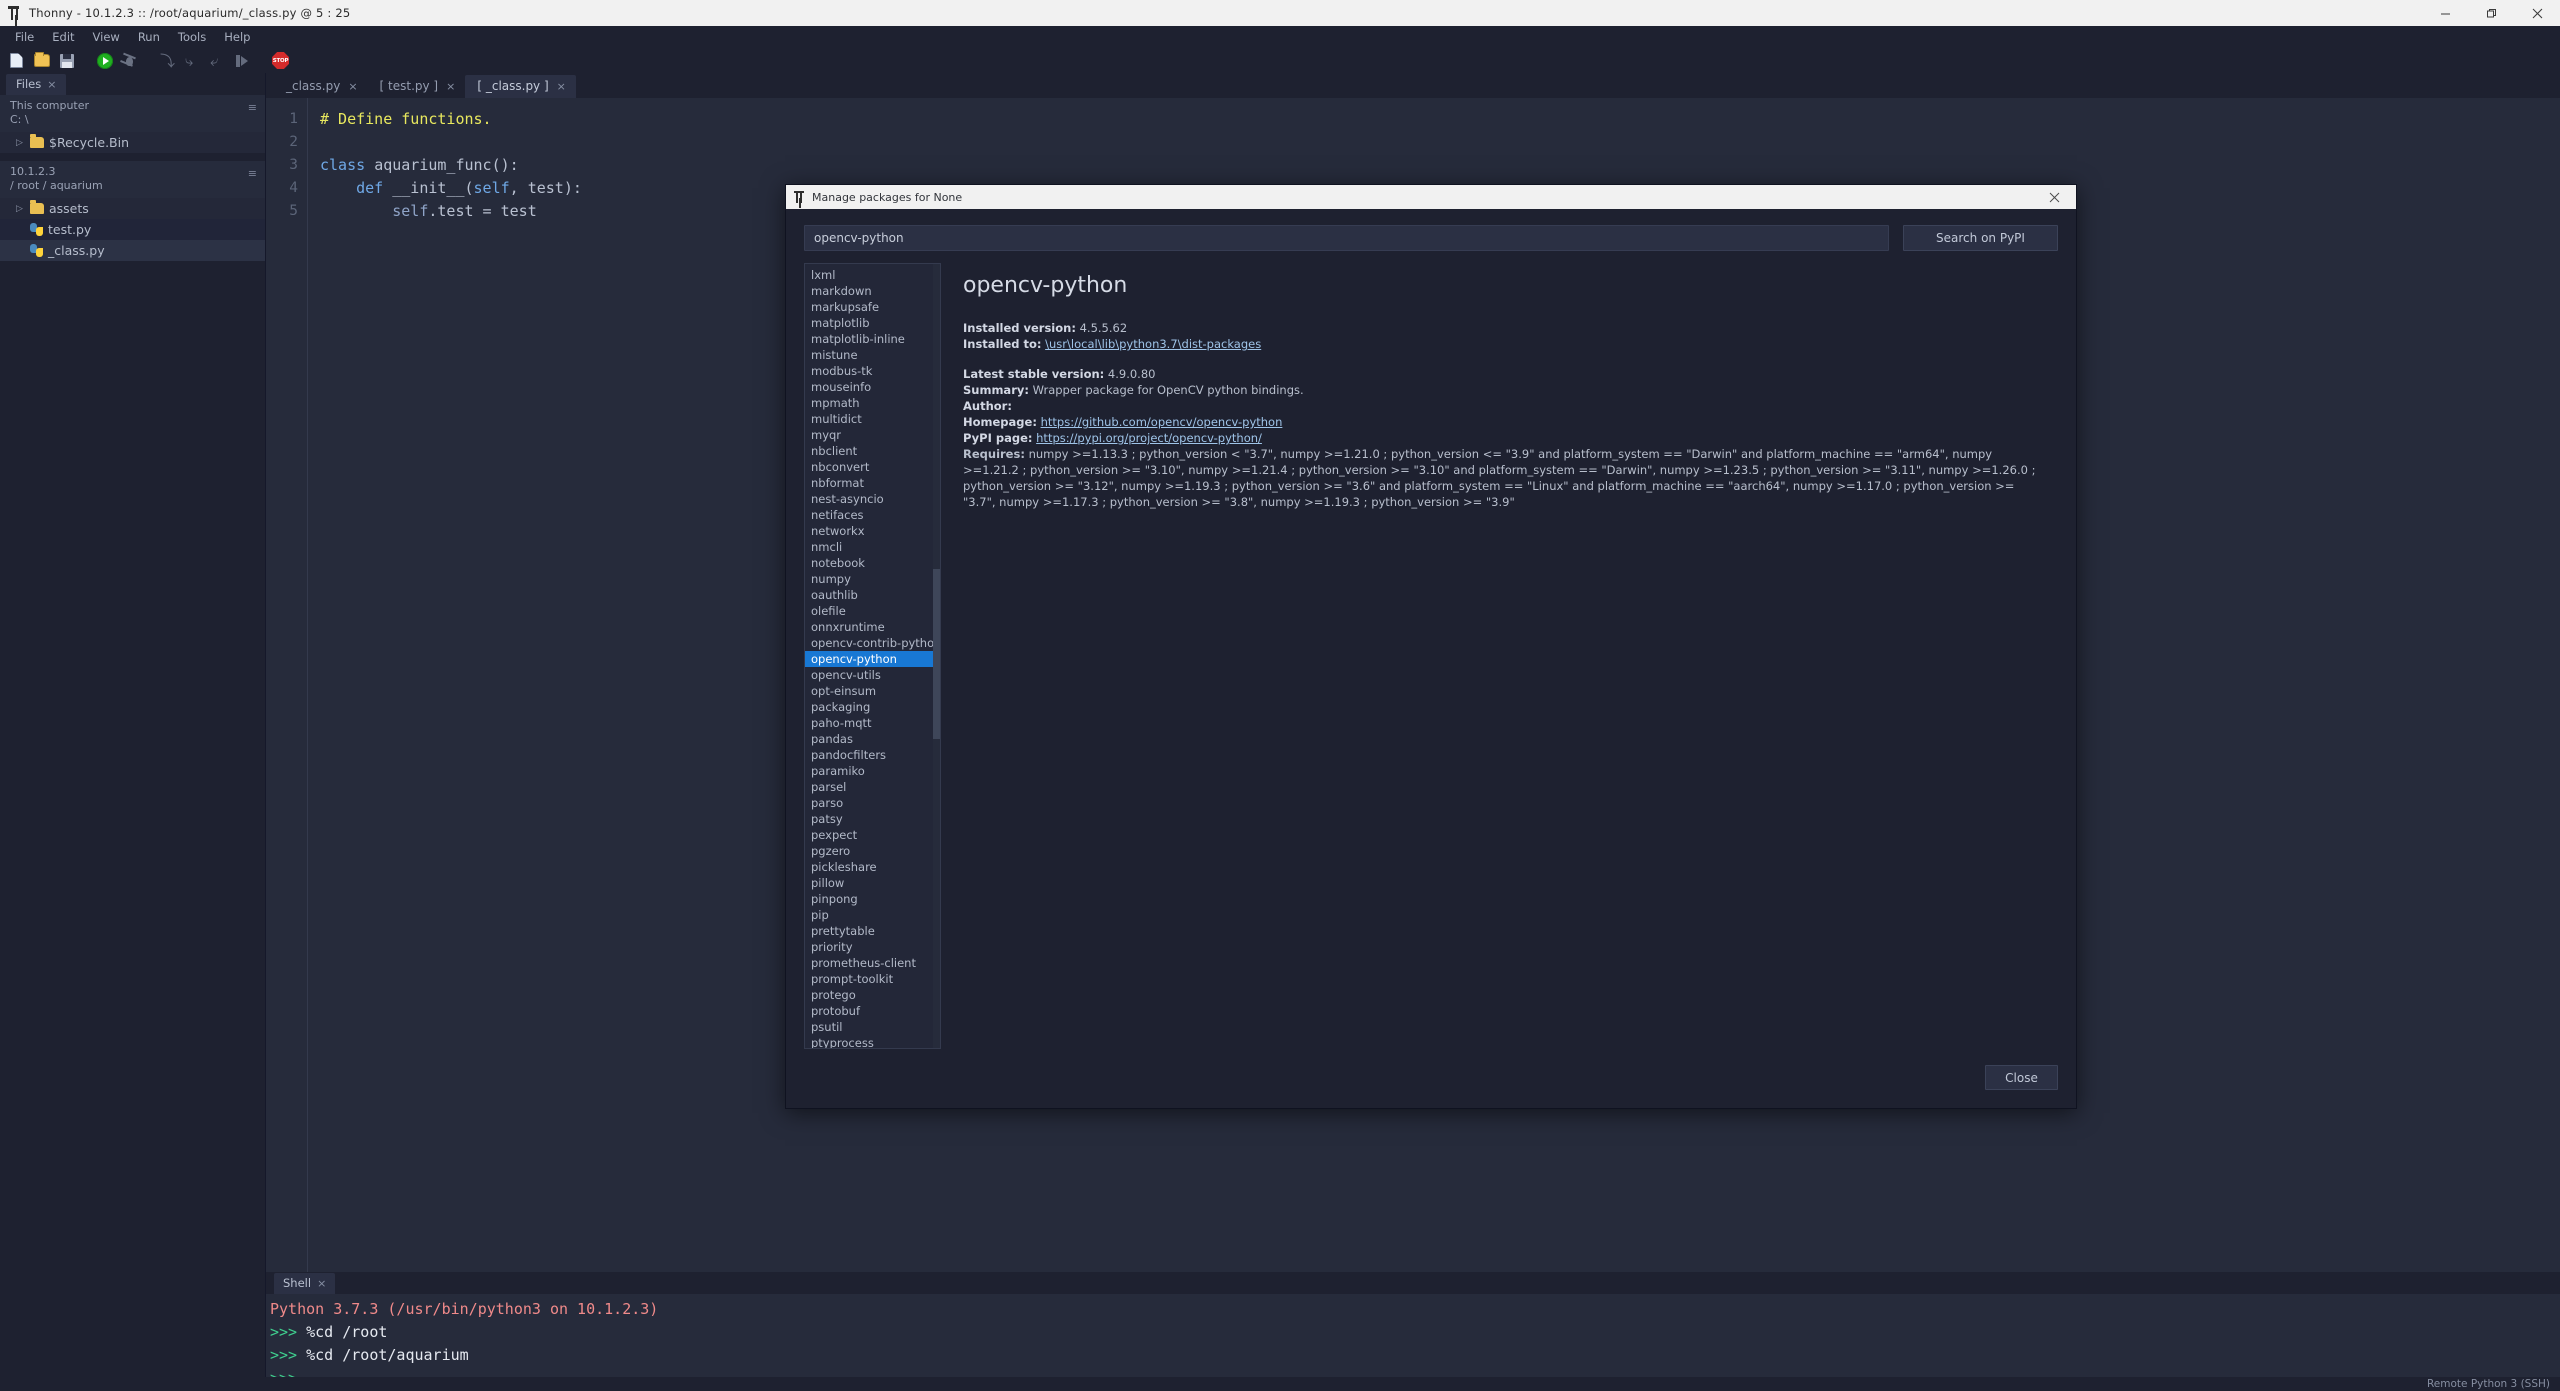  I want to click on package-list-item: pandocfilters, so click(872, 755).